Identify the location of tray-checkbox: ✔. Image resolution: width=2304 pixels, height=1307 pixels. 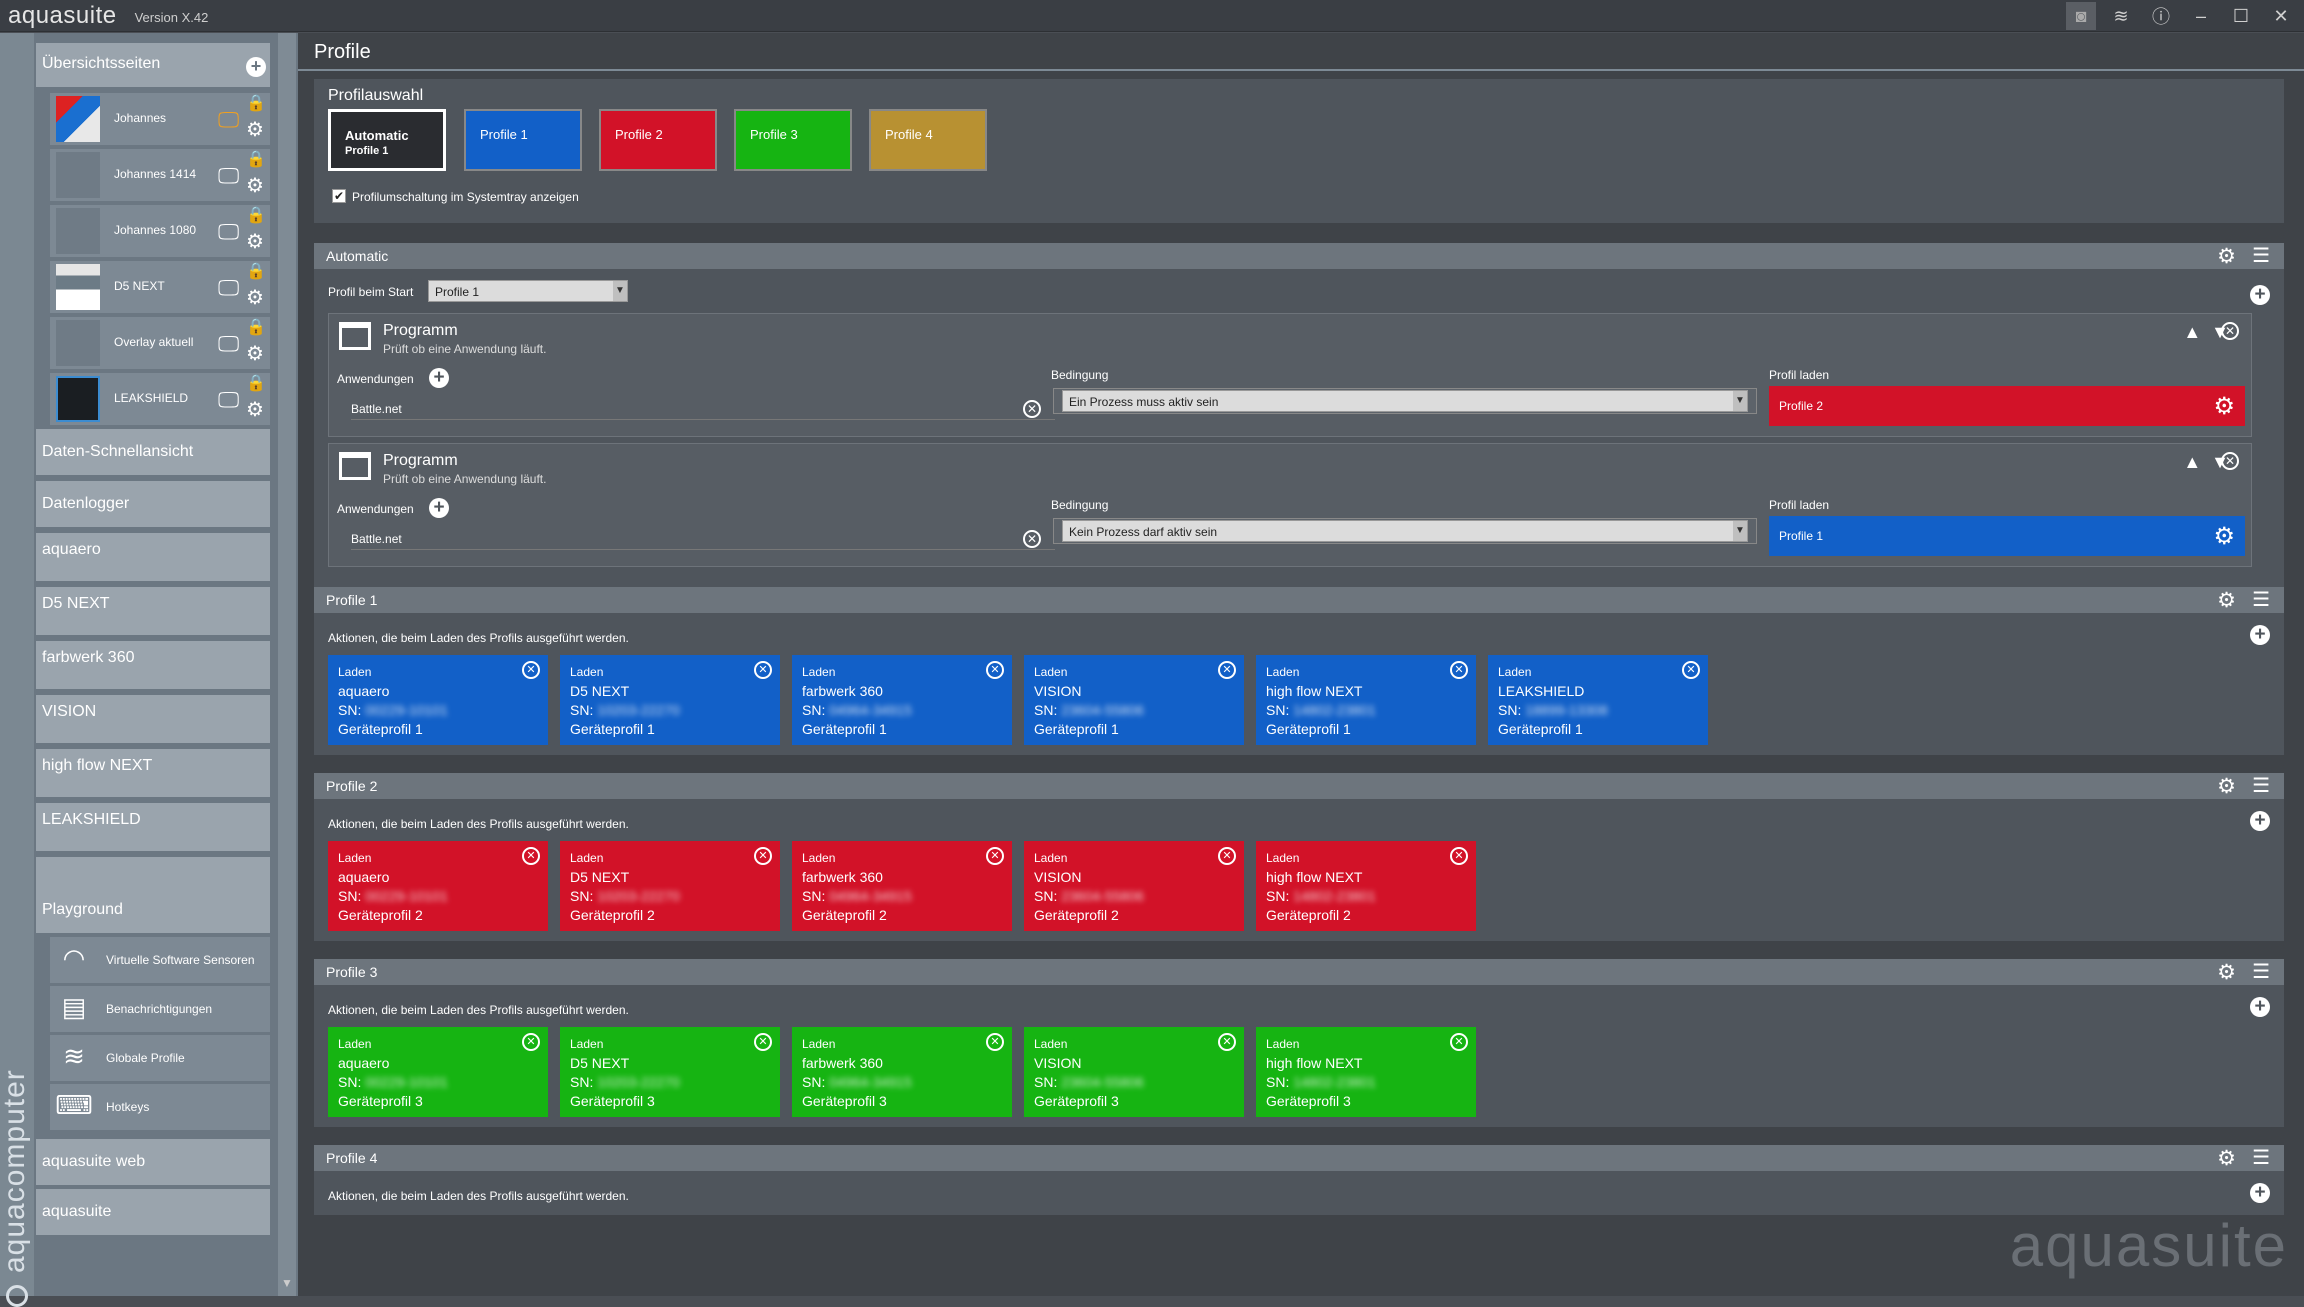
(339, 196).